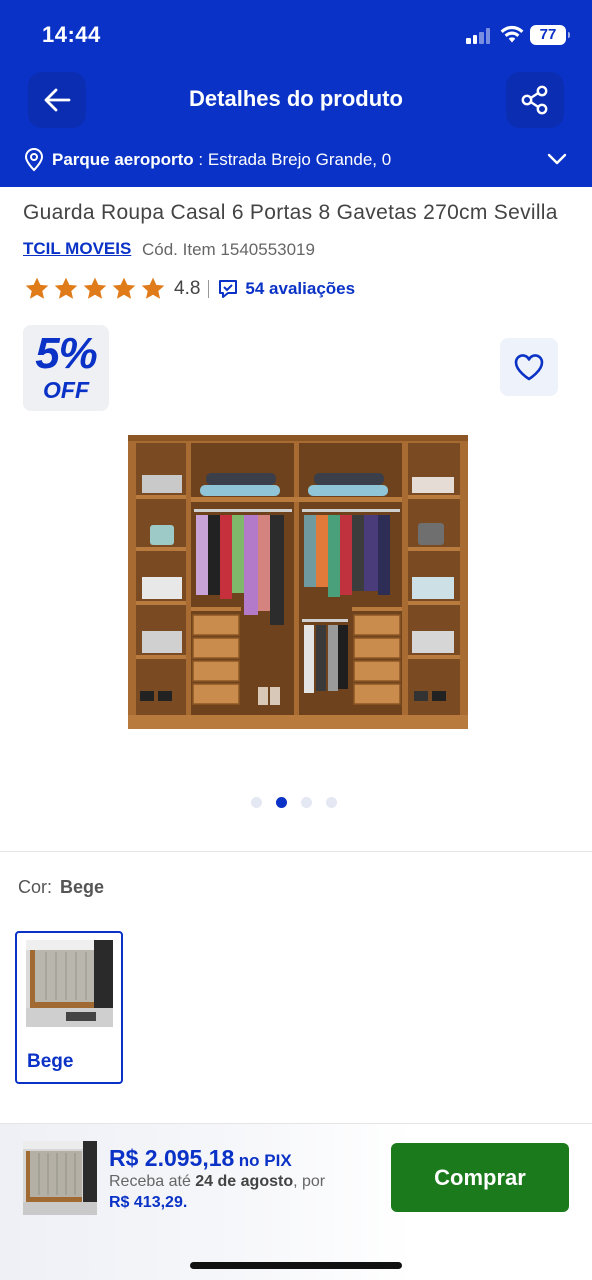 Image resolution: width=592 pixels, height=1280 pixels. Describe the element at coordinates (296, 1265) in the screenshot. I see `home-indicator` at that location.